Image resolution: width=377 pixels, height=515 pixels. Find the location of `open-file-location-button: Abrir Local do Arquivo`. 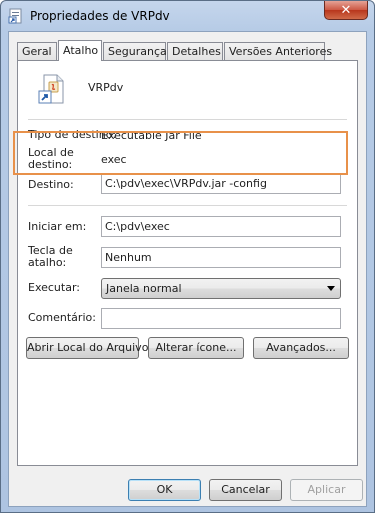

open-file-location-button: Abrir Local do Arquivo is located at coordinates (87, 348).